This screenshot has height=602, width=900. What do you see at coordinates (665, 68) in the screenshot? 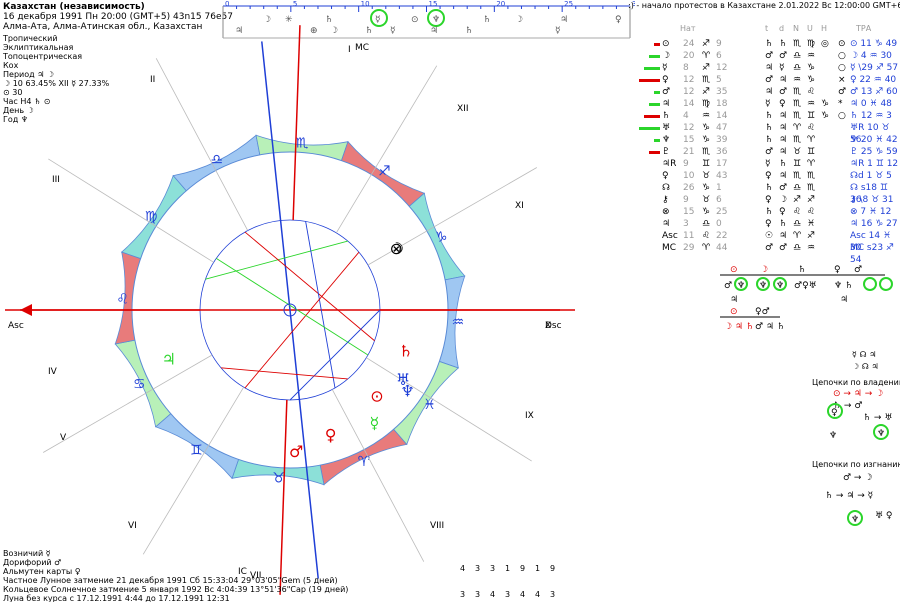
I see `table-cell: ☿` at bounding box center [665, 68].